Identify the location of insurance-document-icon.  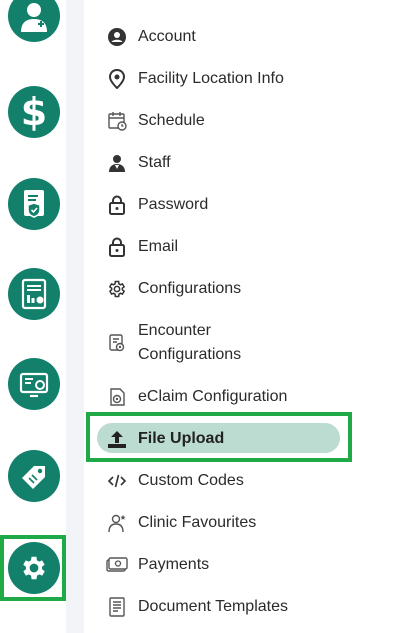
(34, 204).